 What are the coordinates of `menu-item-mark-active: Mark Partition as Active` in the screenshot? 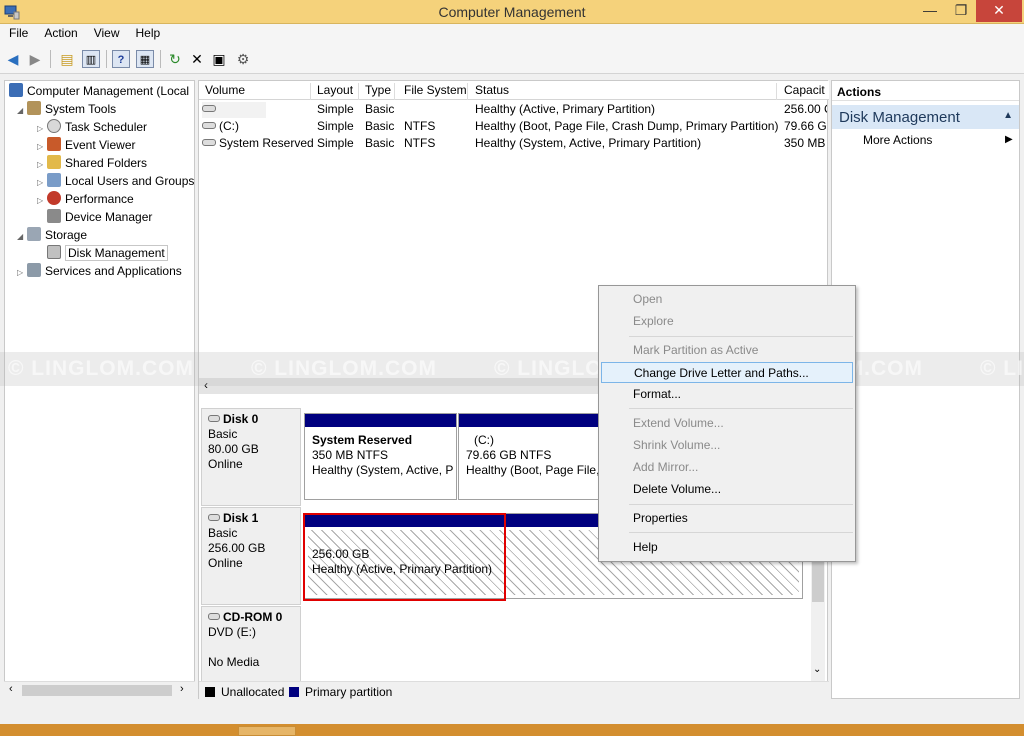 It's located at (727, 350).